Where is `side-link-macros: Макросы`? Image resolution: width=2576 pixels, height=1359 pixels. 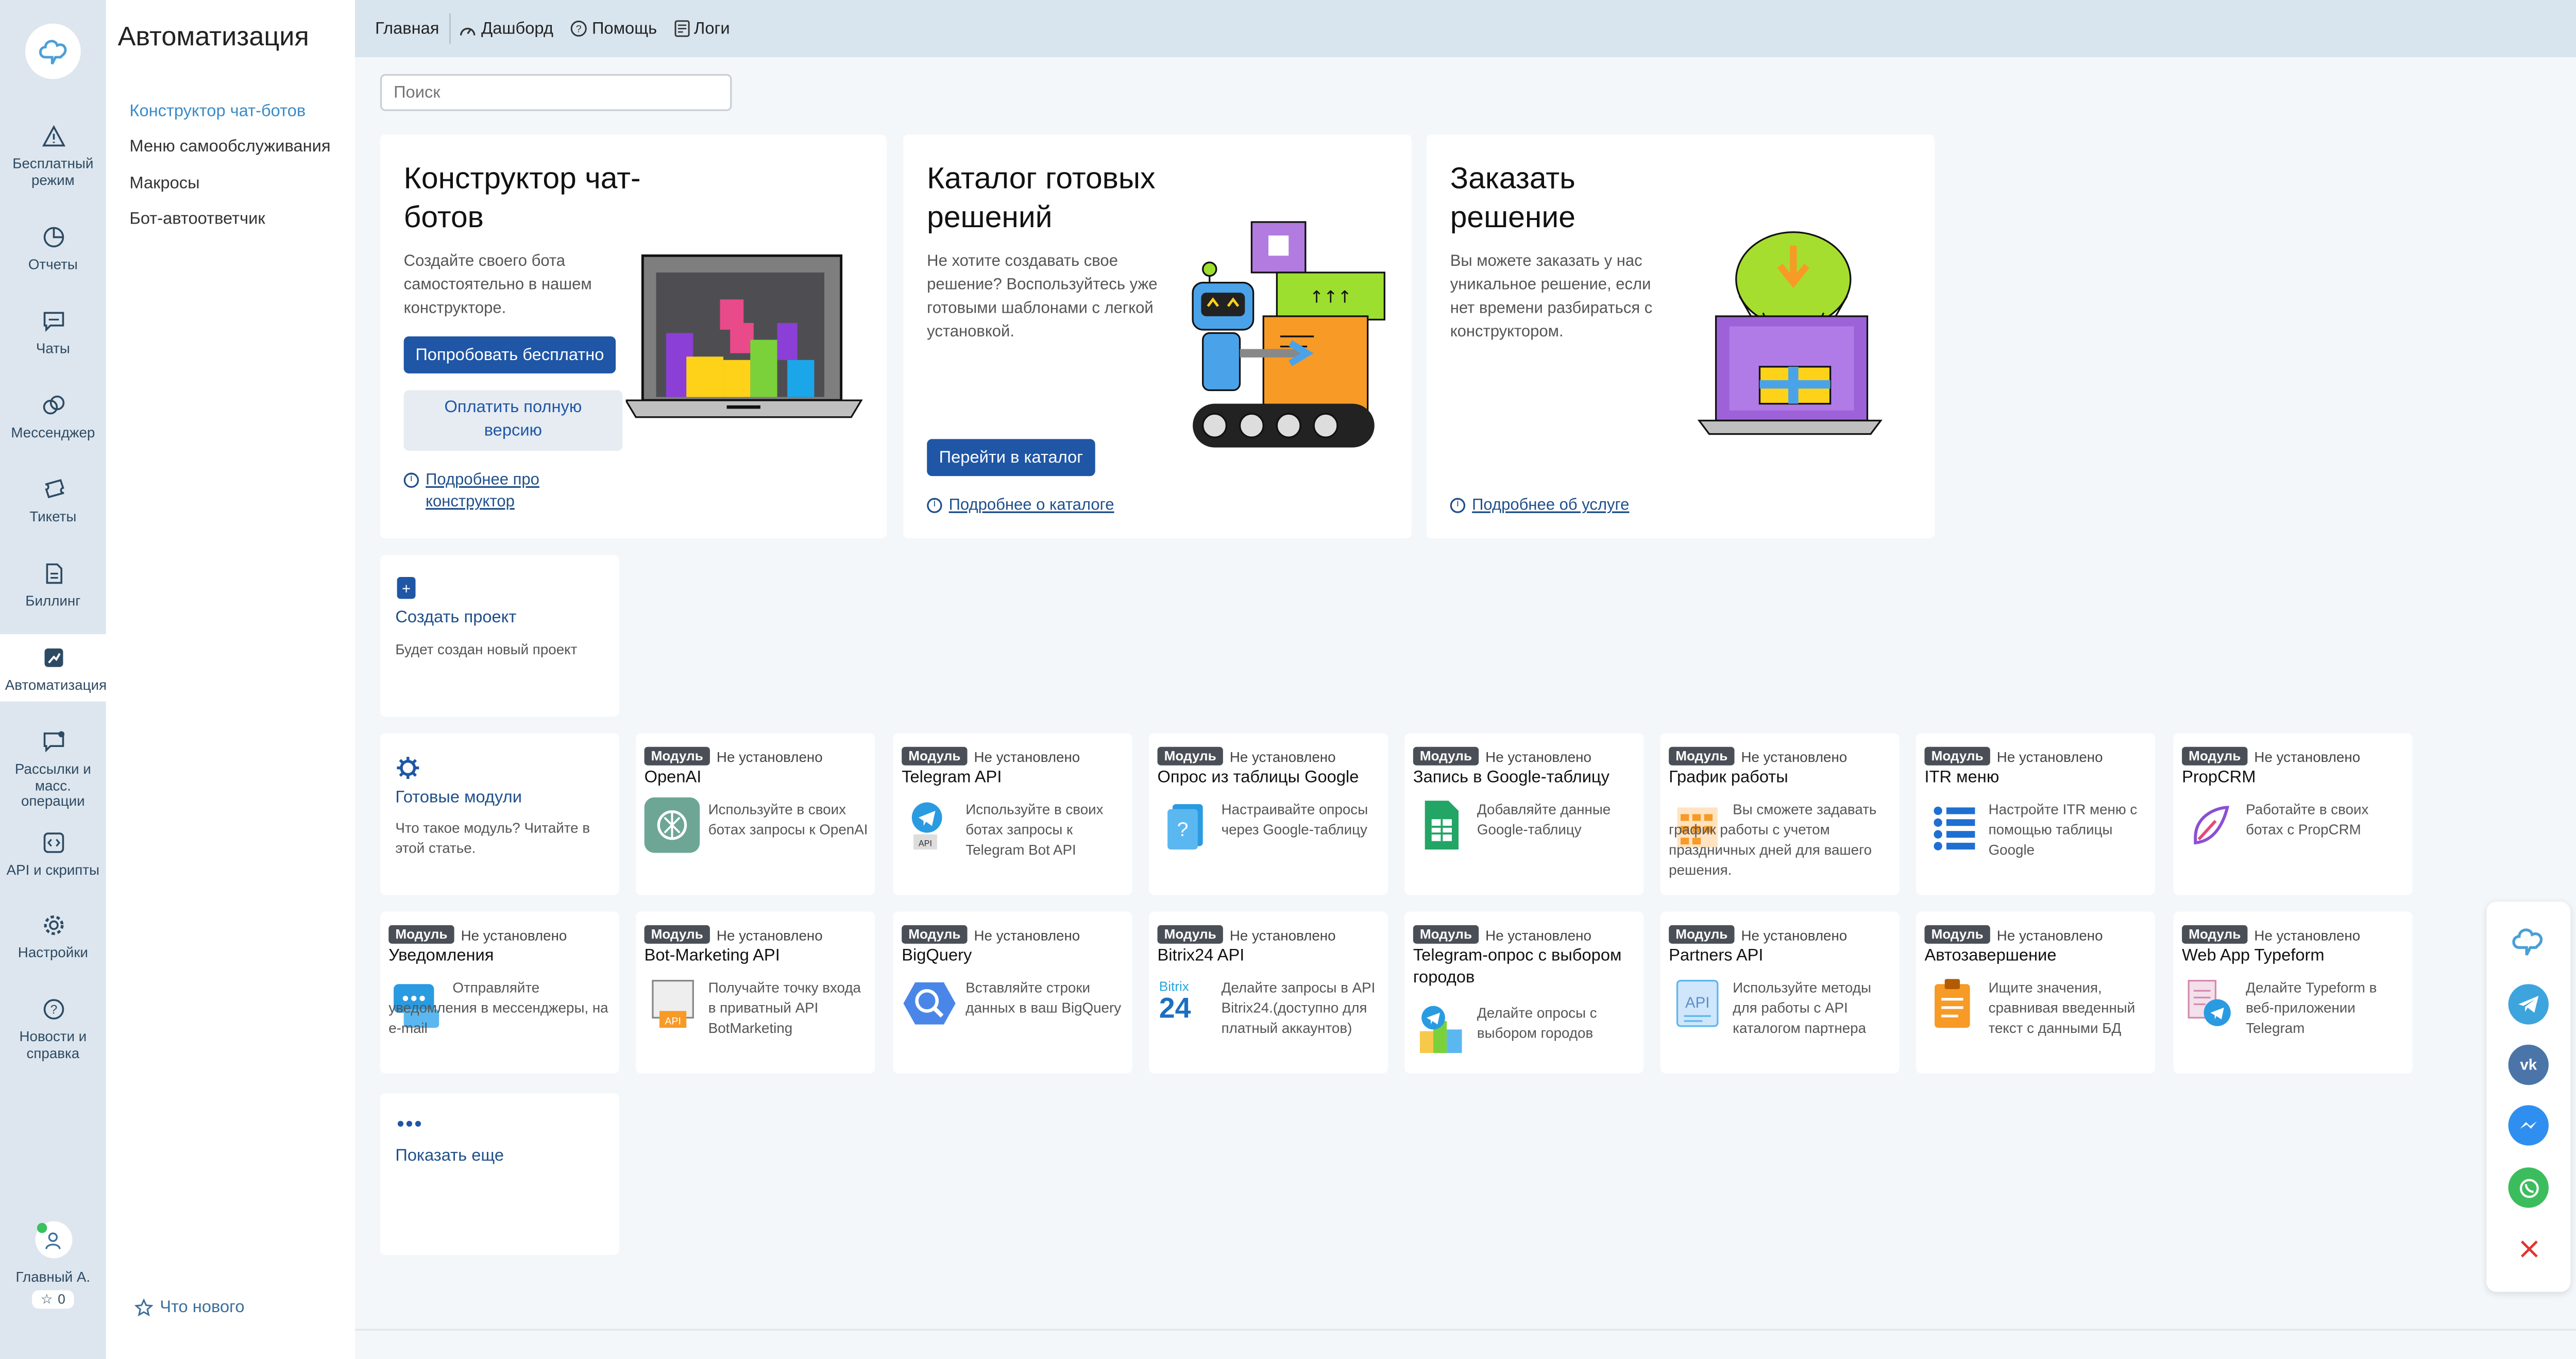 side-link-macros: Макросы is located at coordinates (164, 184).